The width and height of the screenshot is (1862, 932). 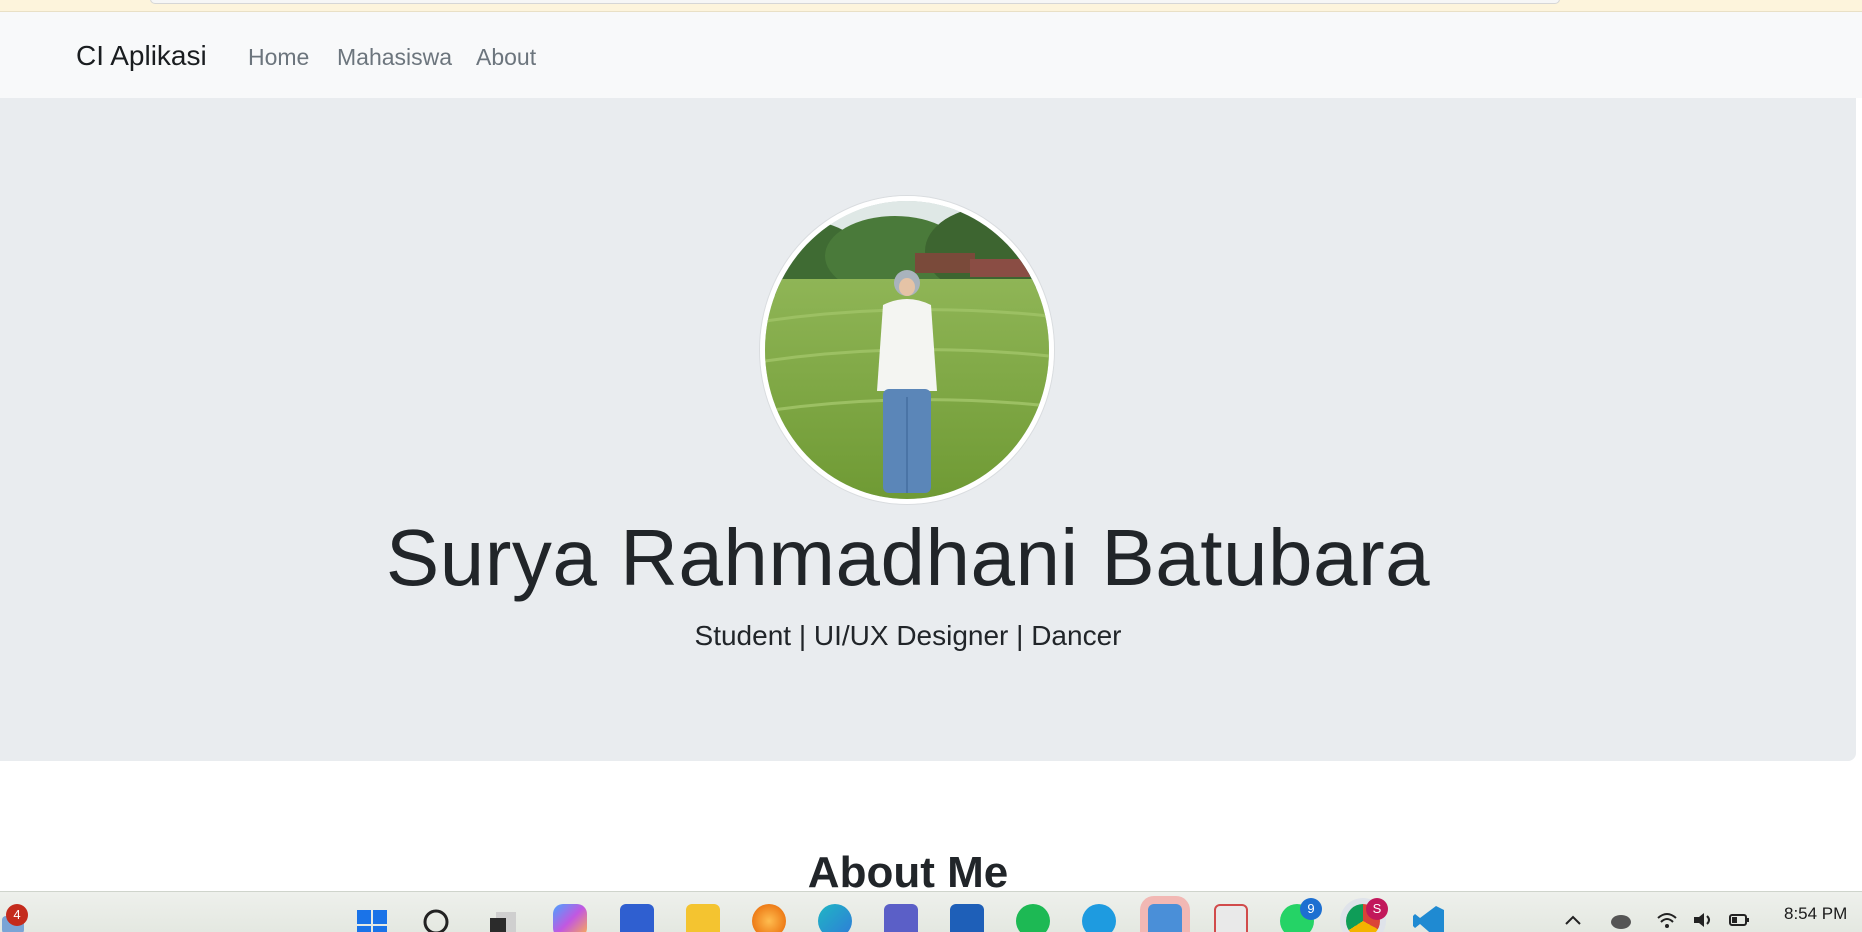 What do you see at coordinates (1667, 920) in the screenshot?
I see `wifi-icon` at bounding box center [1667, 920].